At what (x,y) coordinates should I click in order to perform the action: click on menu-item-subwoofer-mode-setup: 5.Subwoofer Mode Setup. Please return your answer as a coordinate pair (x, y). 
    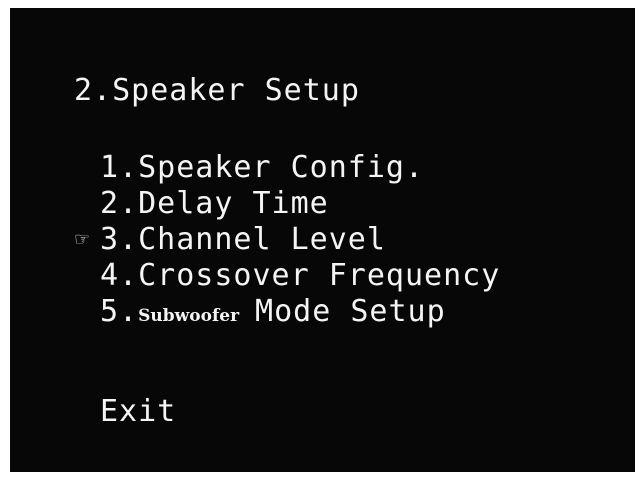
    Looking at the image, I should click on (287, 312).